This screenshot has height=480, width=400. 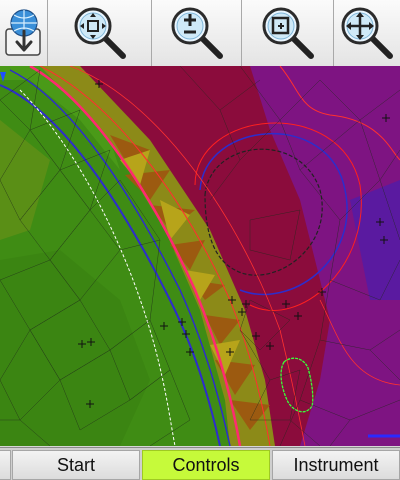 I want to click on globe-download-icon, so click(x=22, y=32).